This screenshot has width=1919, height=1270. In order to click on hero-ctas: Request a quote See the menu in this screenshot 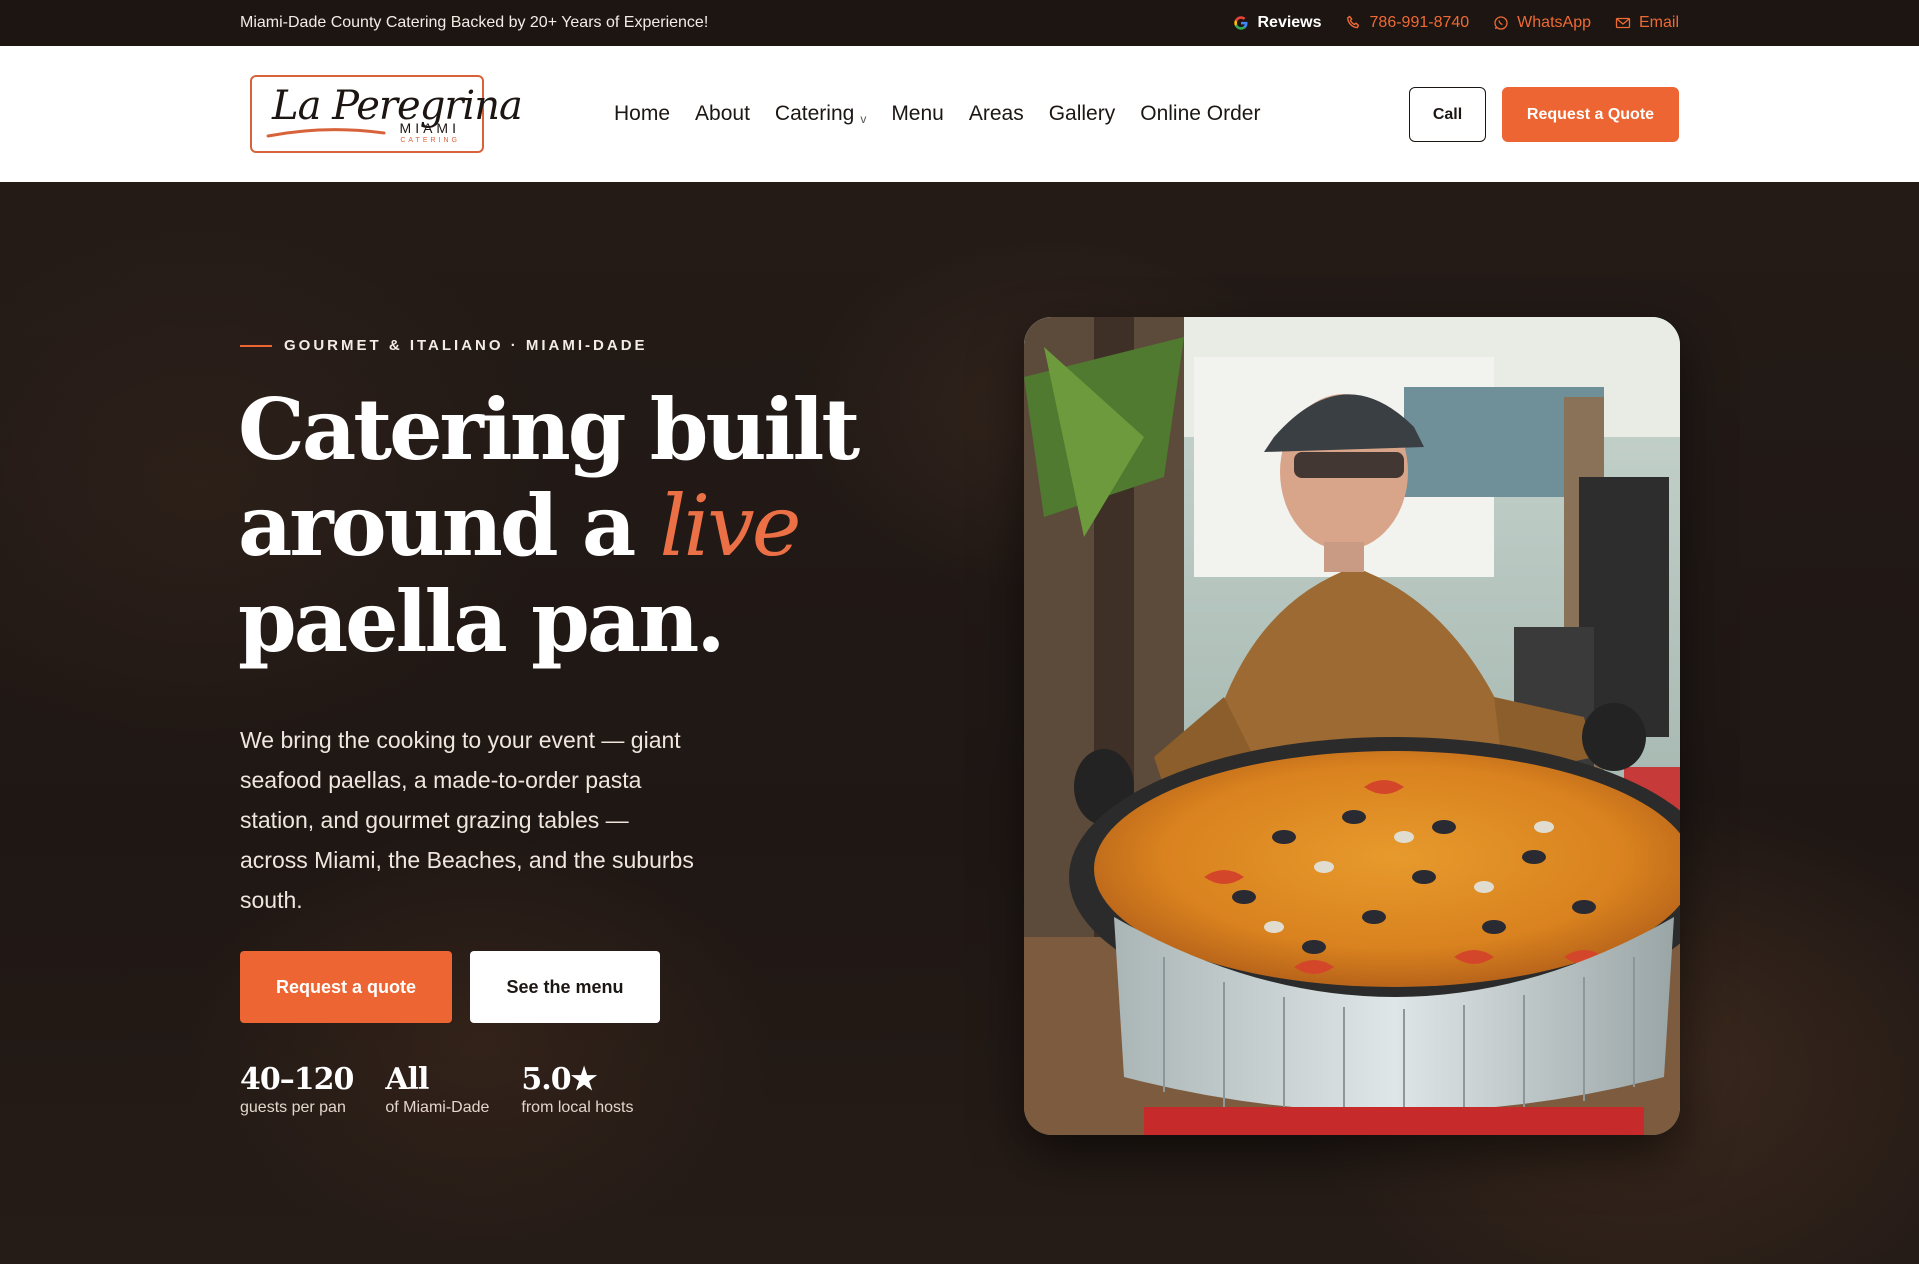, I will do `click(450, 987)`.